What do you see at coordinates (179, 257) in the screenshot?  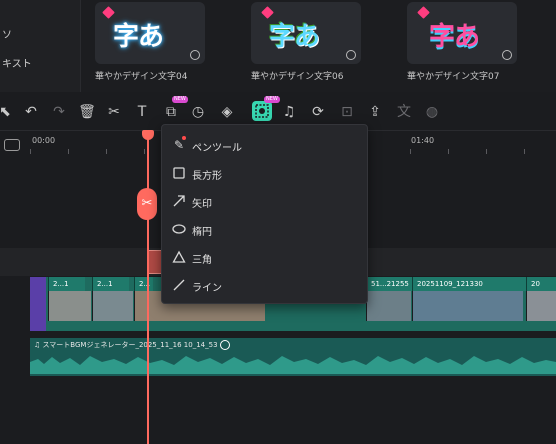 I see `triangle-icon` at bounding box center [179, 257].